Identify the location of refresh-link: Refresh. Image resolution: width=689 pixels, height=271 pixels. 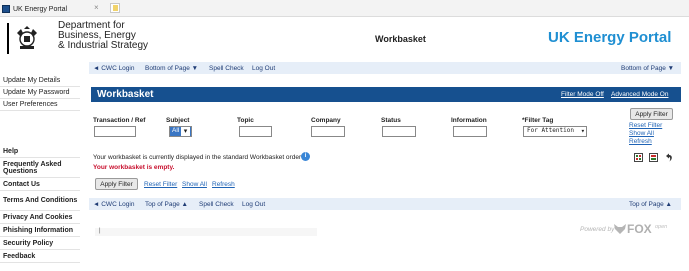
(223, 184).